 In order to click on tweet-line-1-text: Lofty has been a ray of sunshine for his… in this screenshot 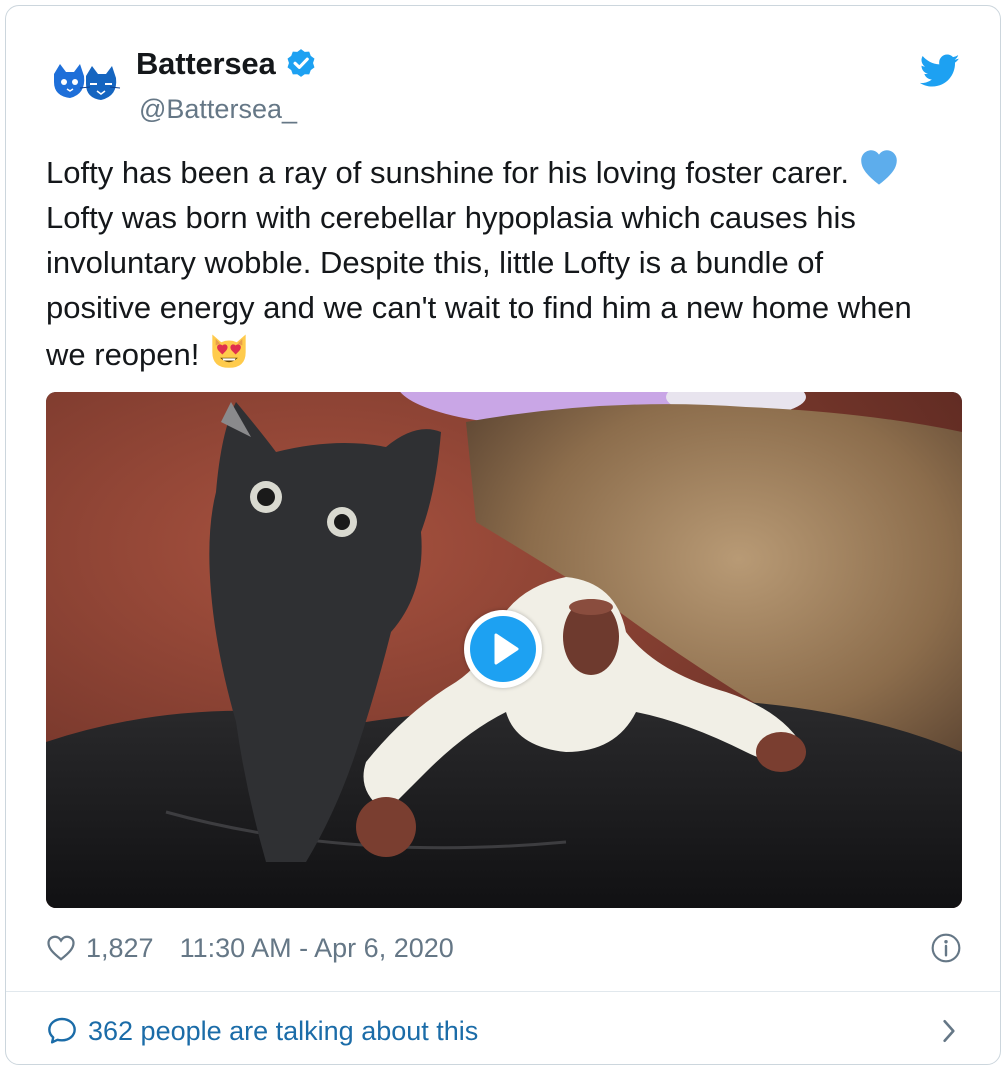, I will do `click(448, 172)`.